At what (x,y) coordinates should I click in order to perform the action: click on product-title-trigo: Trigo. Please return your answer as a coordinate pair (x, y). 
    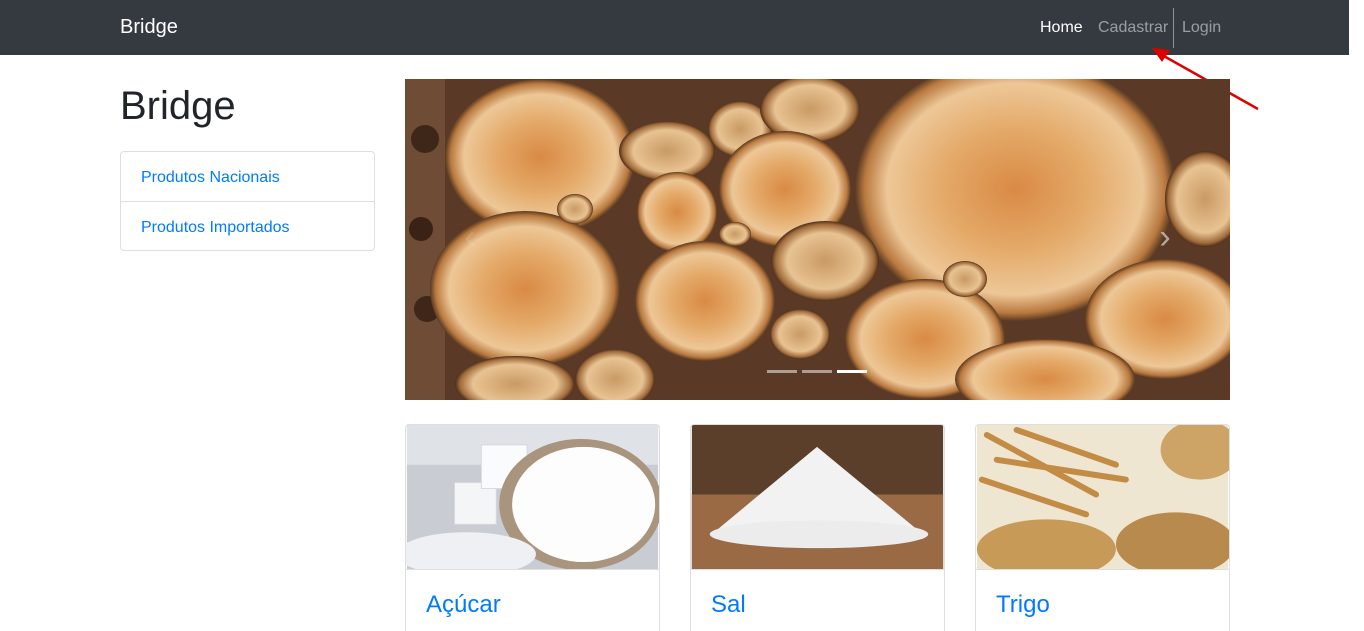
    Looking at the image, I should click on (1023, 605).